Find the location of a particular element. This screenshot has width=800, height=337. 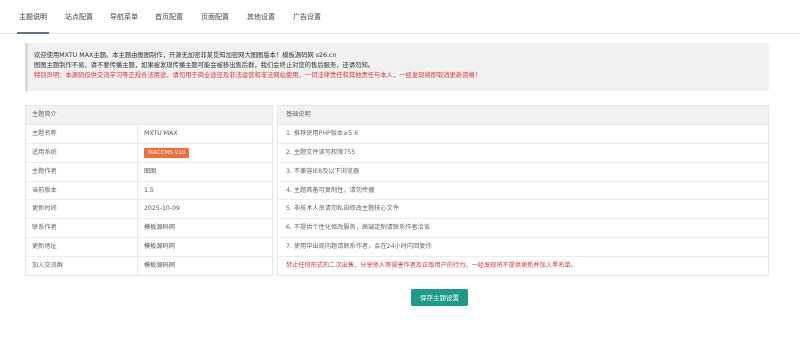

row-key: 主题名称 is located at coordinates (44, 133).